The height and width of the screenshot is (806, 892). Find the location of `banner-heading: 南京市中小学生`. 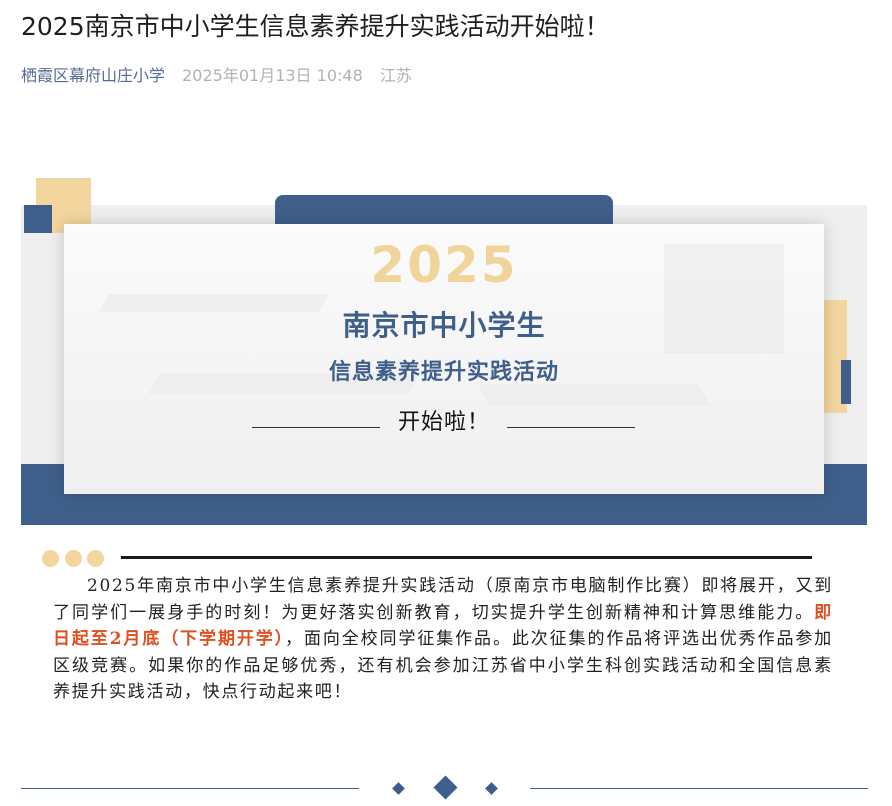

banner-heading: 南京市中小学生 is located at coordinates (444, 325).